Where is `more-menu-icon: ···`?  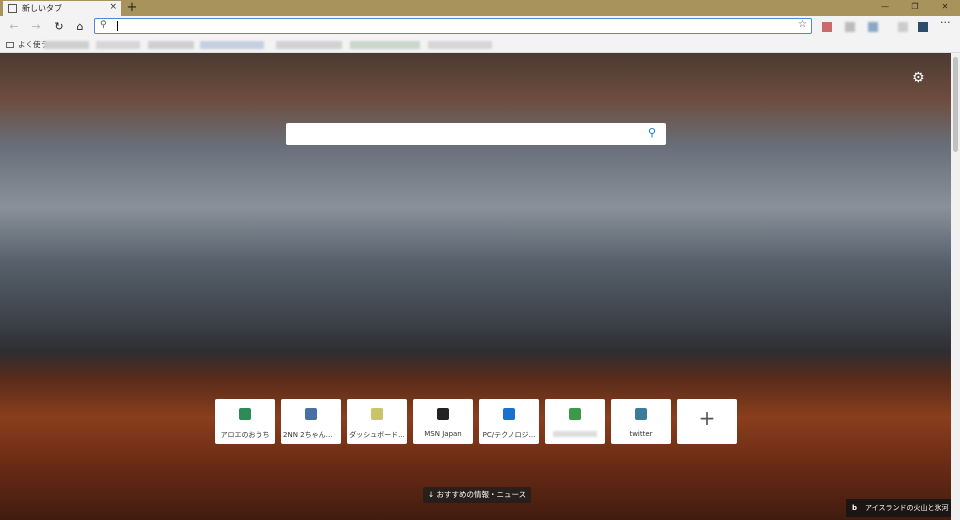 more-menu-icon: ··· is located at coordinates (945, 22).